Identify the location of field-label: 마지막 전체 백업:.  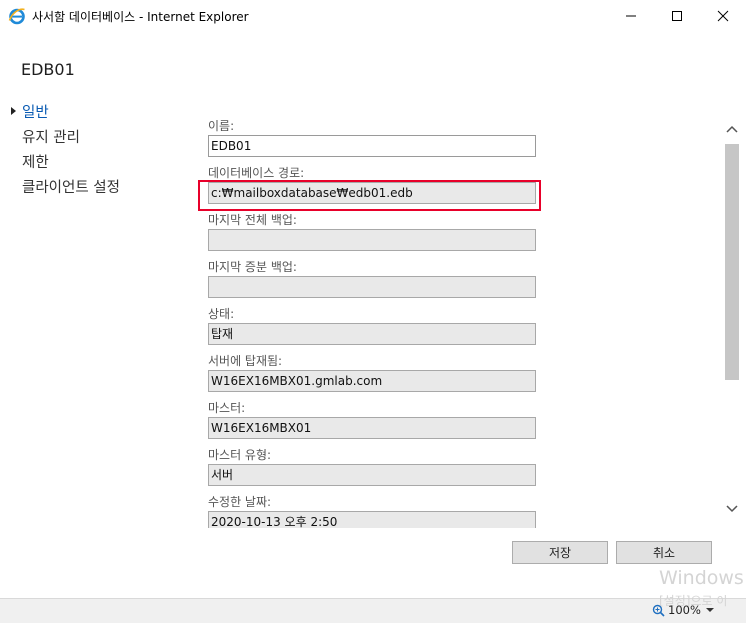
(252, 220).